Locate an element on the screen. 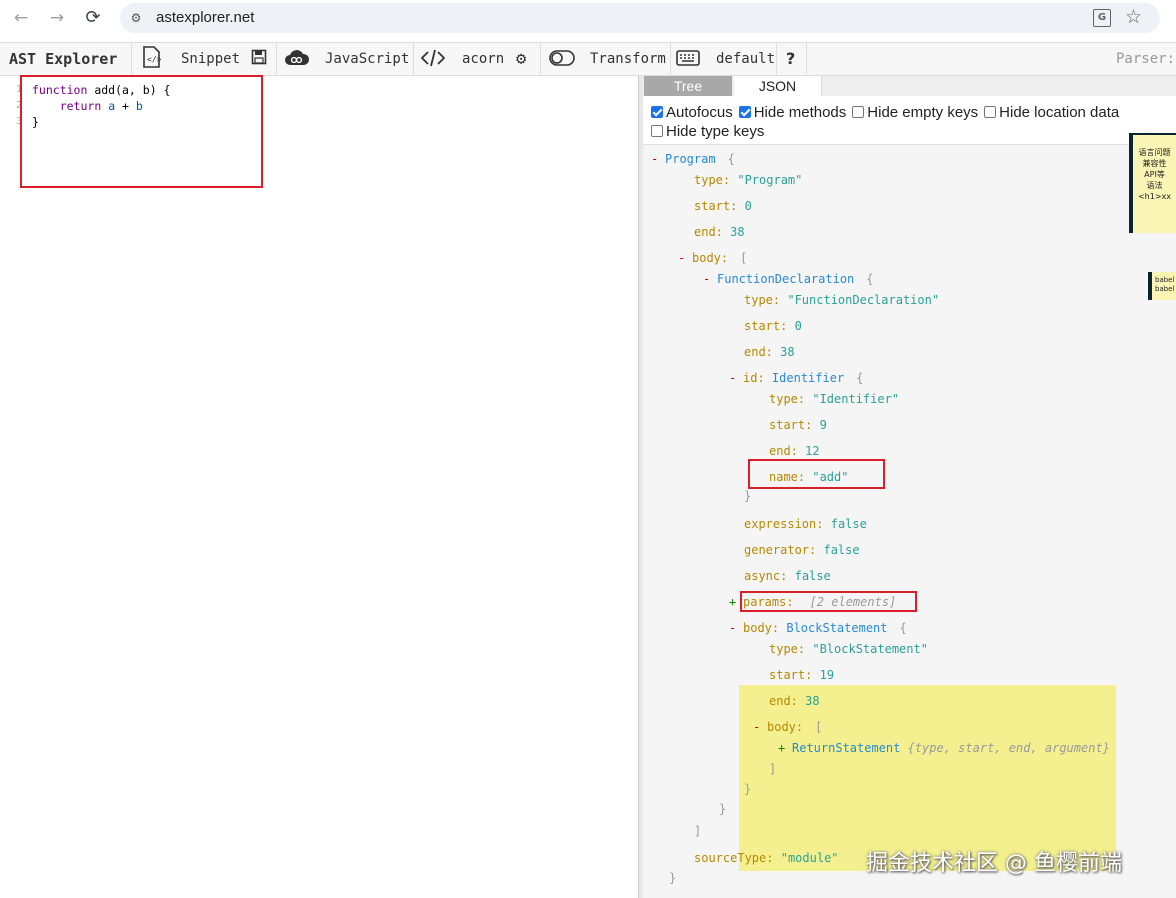 The image size is (1176, 898). node-type-name: ReturnStatement is located at coordinates (846, 748).